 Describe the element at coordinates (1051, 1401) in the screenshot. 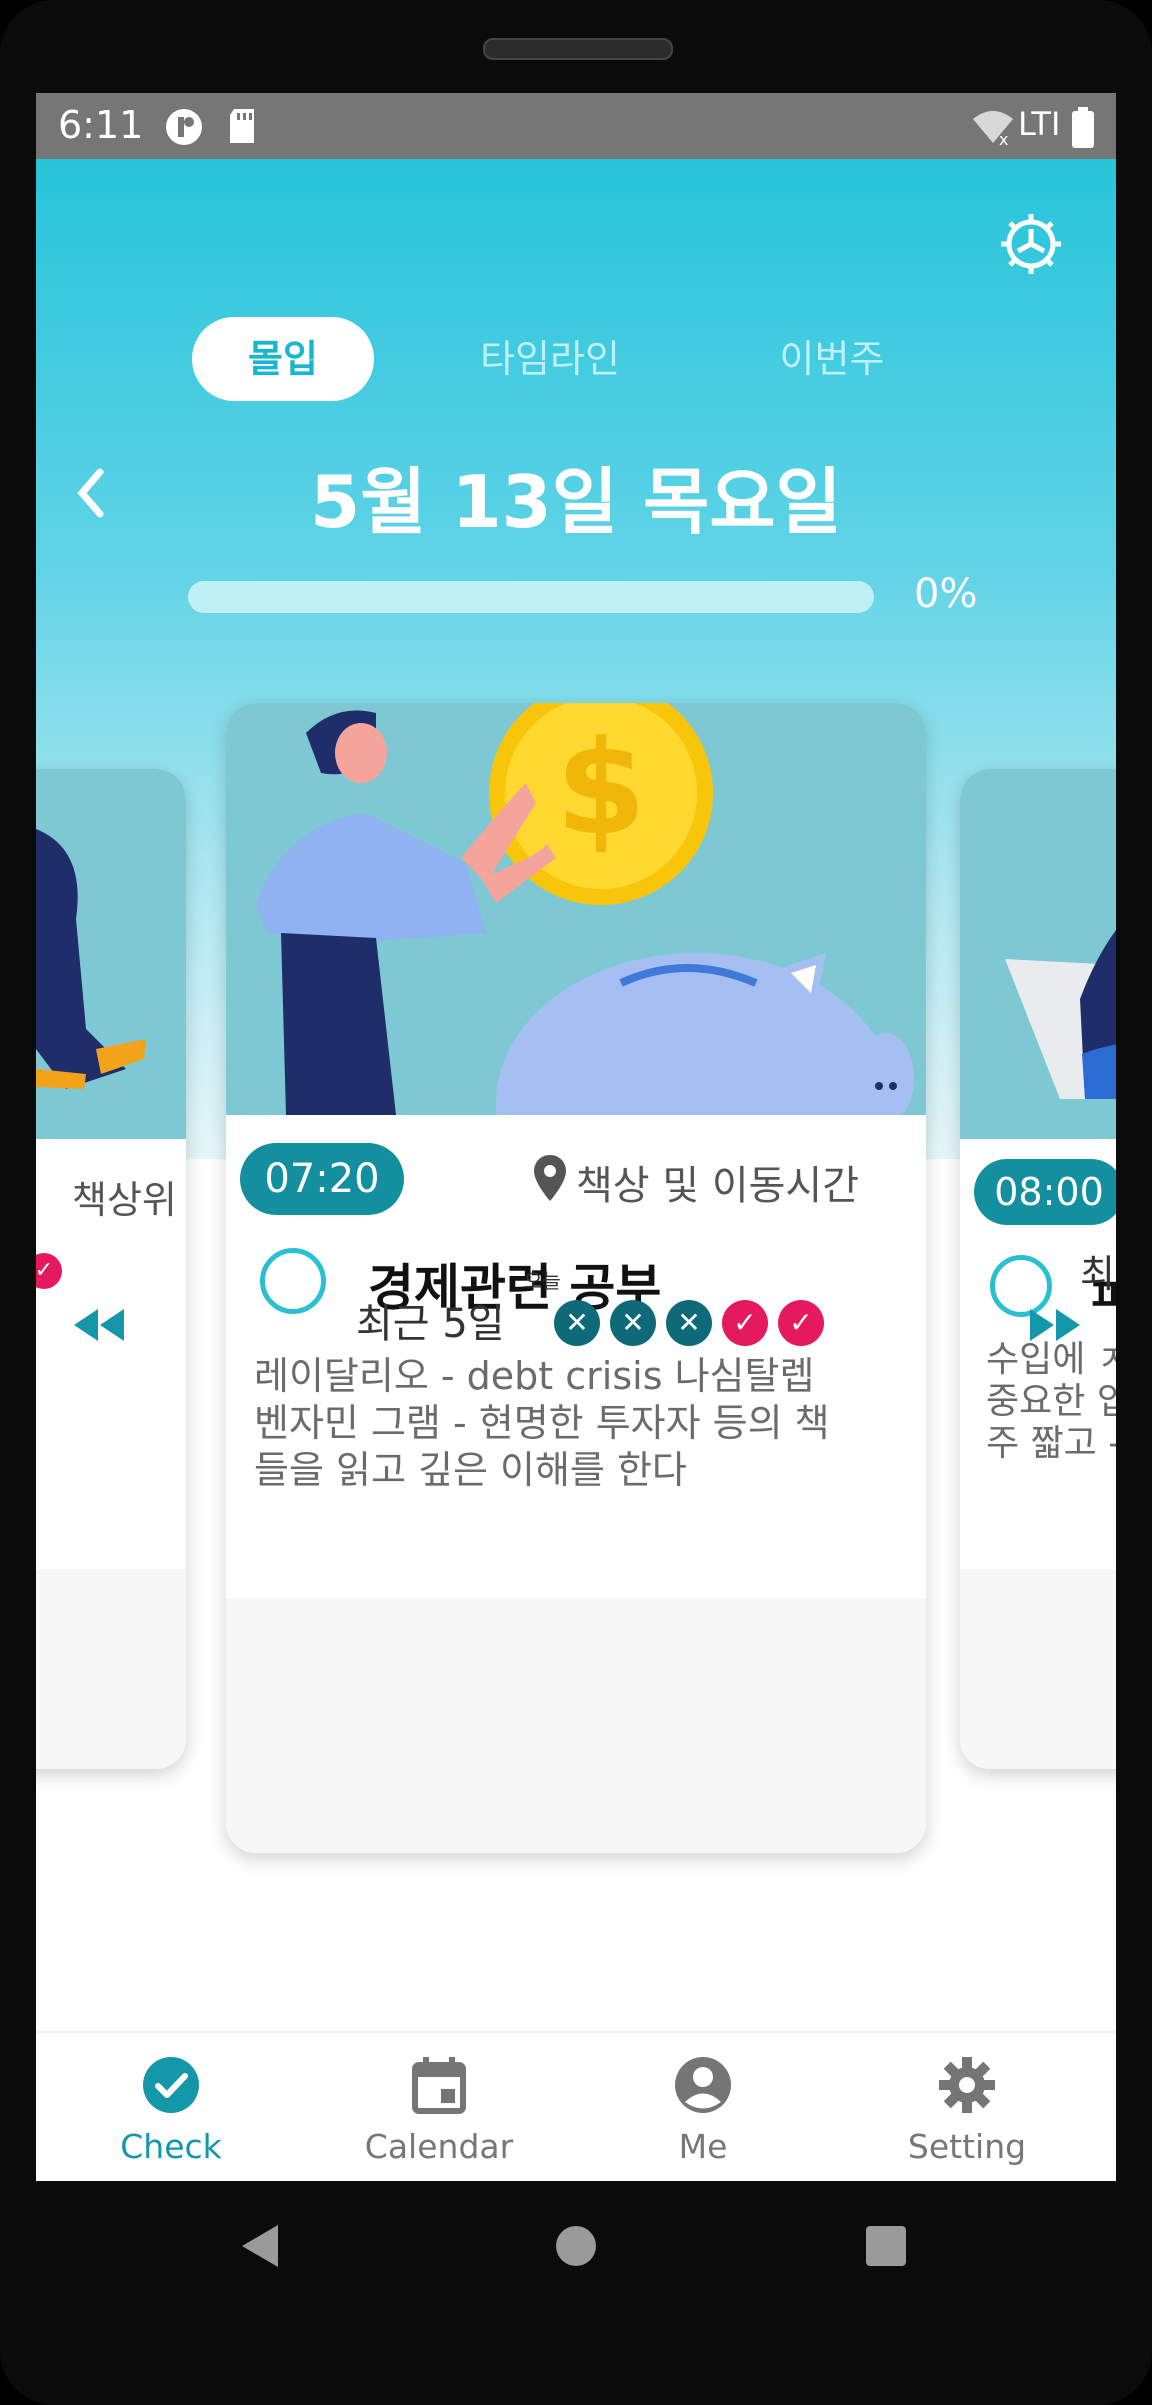

I see `task-description-line: 중요한 입` at that location.